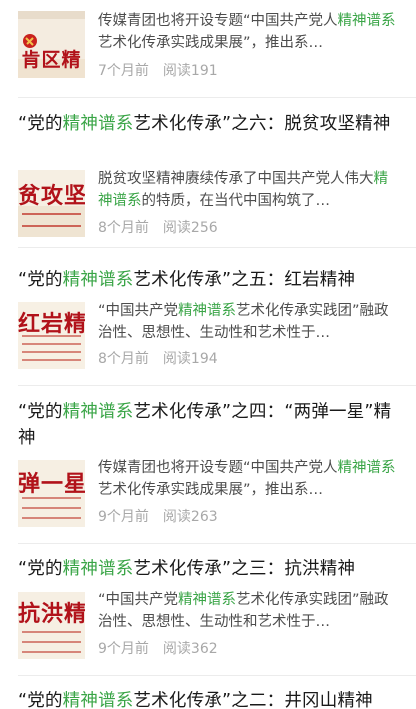 The width and height of the screenshot is (416, 709). What do you see at coordinates (158, 228) in the screenshot?
I see `article-meta: 8个月前 阅读256` at bounding box center [158, 228].